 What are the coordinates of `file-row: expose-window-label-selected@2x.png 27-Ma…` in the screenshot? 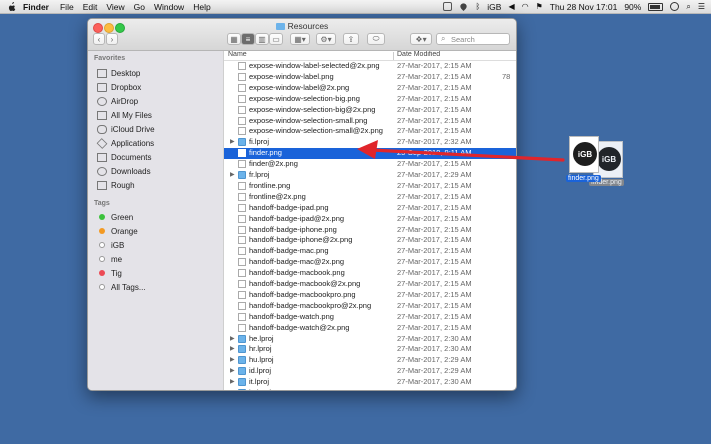 It's located at (370, 66).